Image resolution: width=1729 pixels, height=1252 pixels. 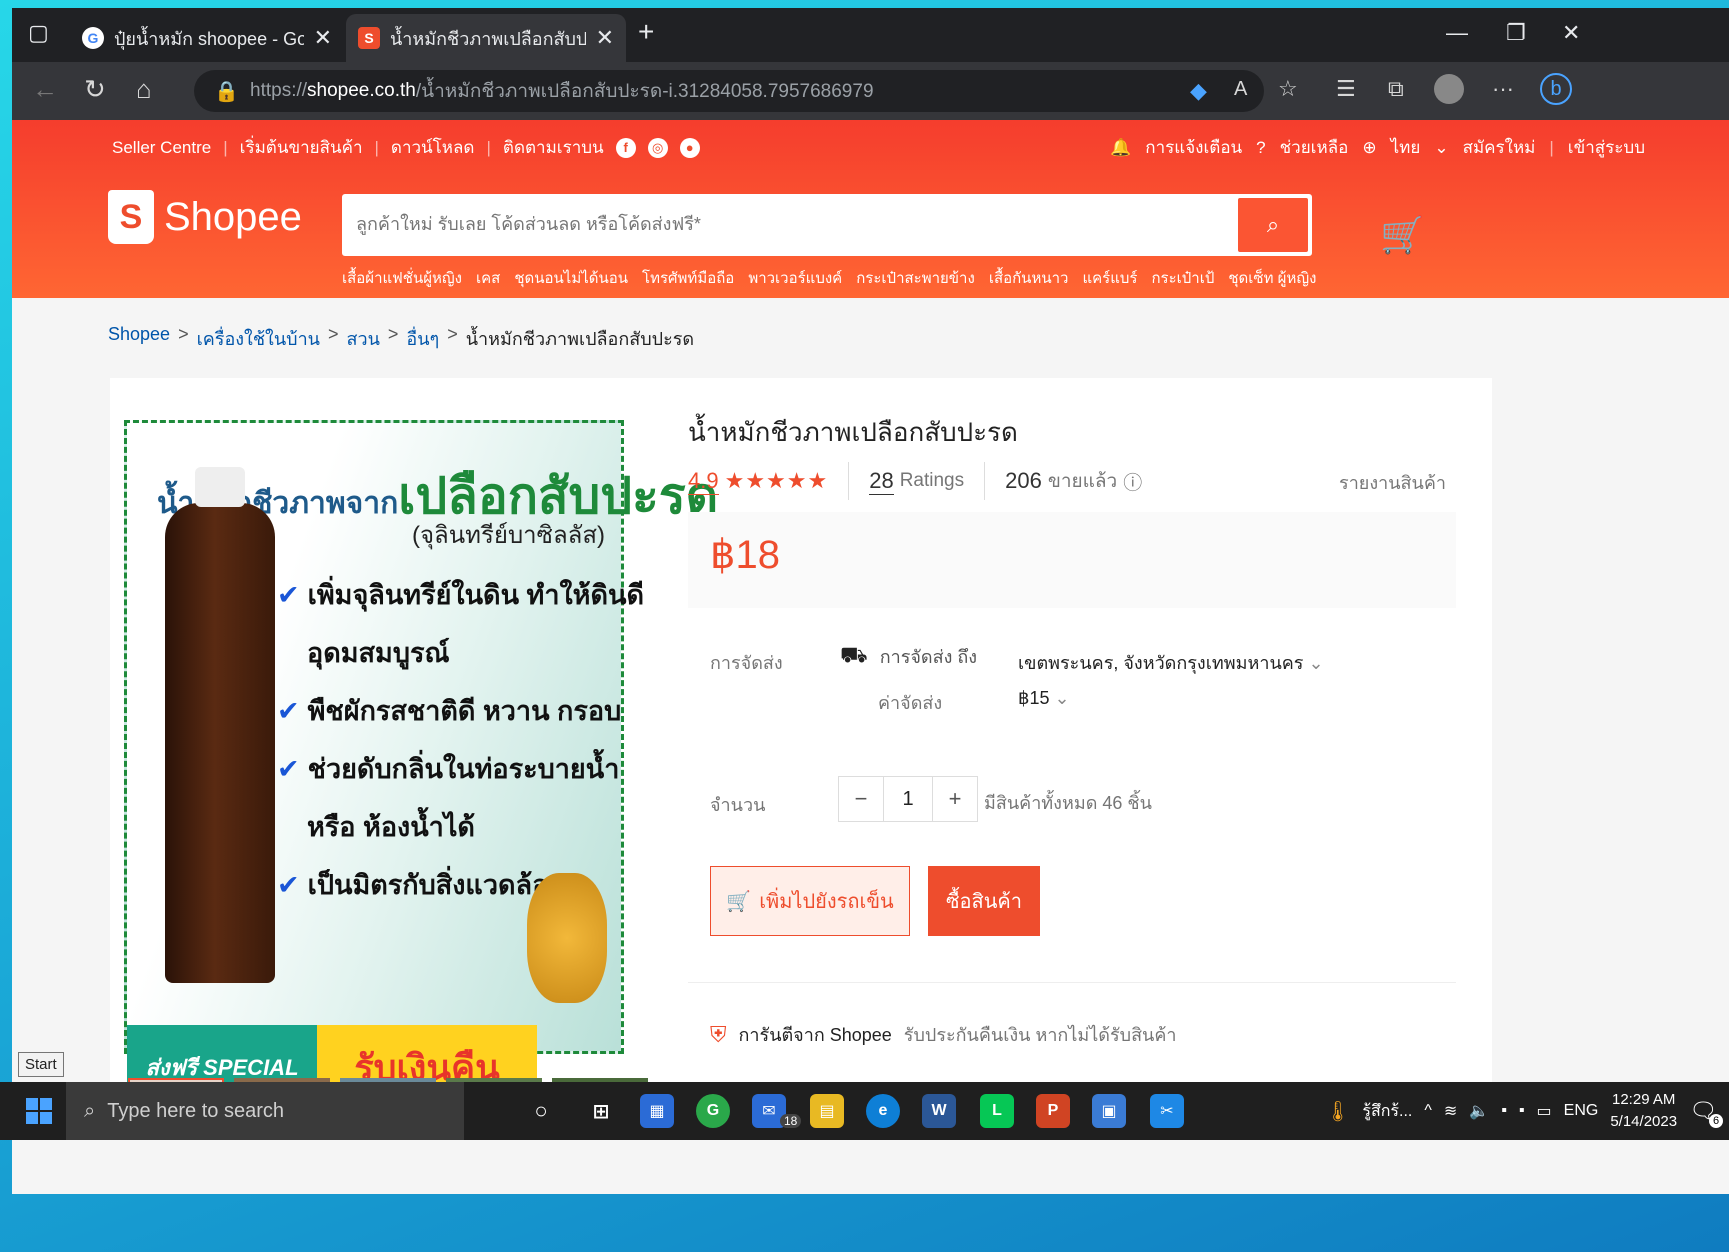 I want to click on home-icon: ⌂, so click(x=144, y=89).